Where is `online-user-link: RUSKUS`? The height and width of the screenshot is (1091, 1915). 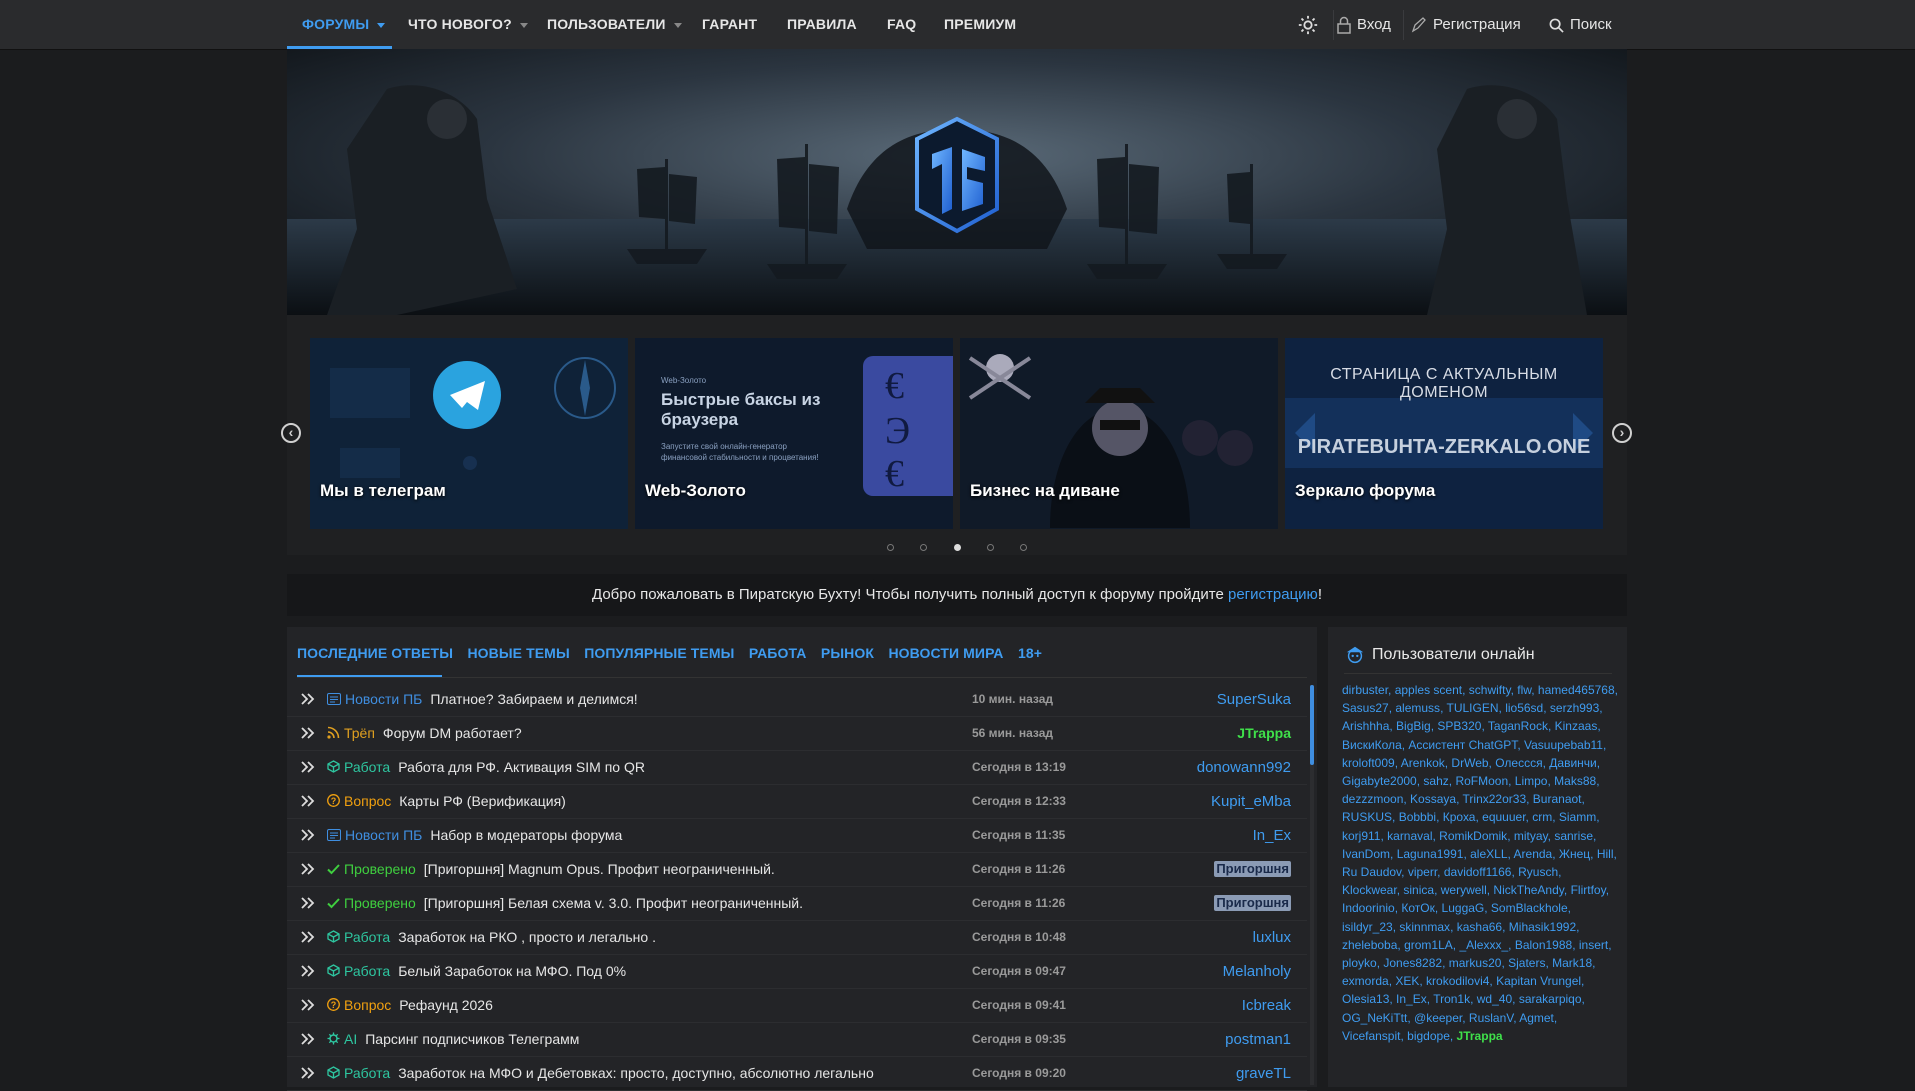
online-user-link: RUSKUS is located at coordinates (1367, 817).